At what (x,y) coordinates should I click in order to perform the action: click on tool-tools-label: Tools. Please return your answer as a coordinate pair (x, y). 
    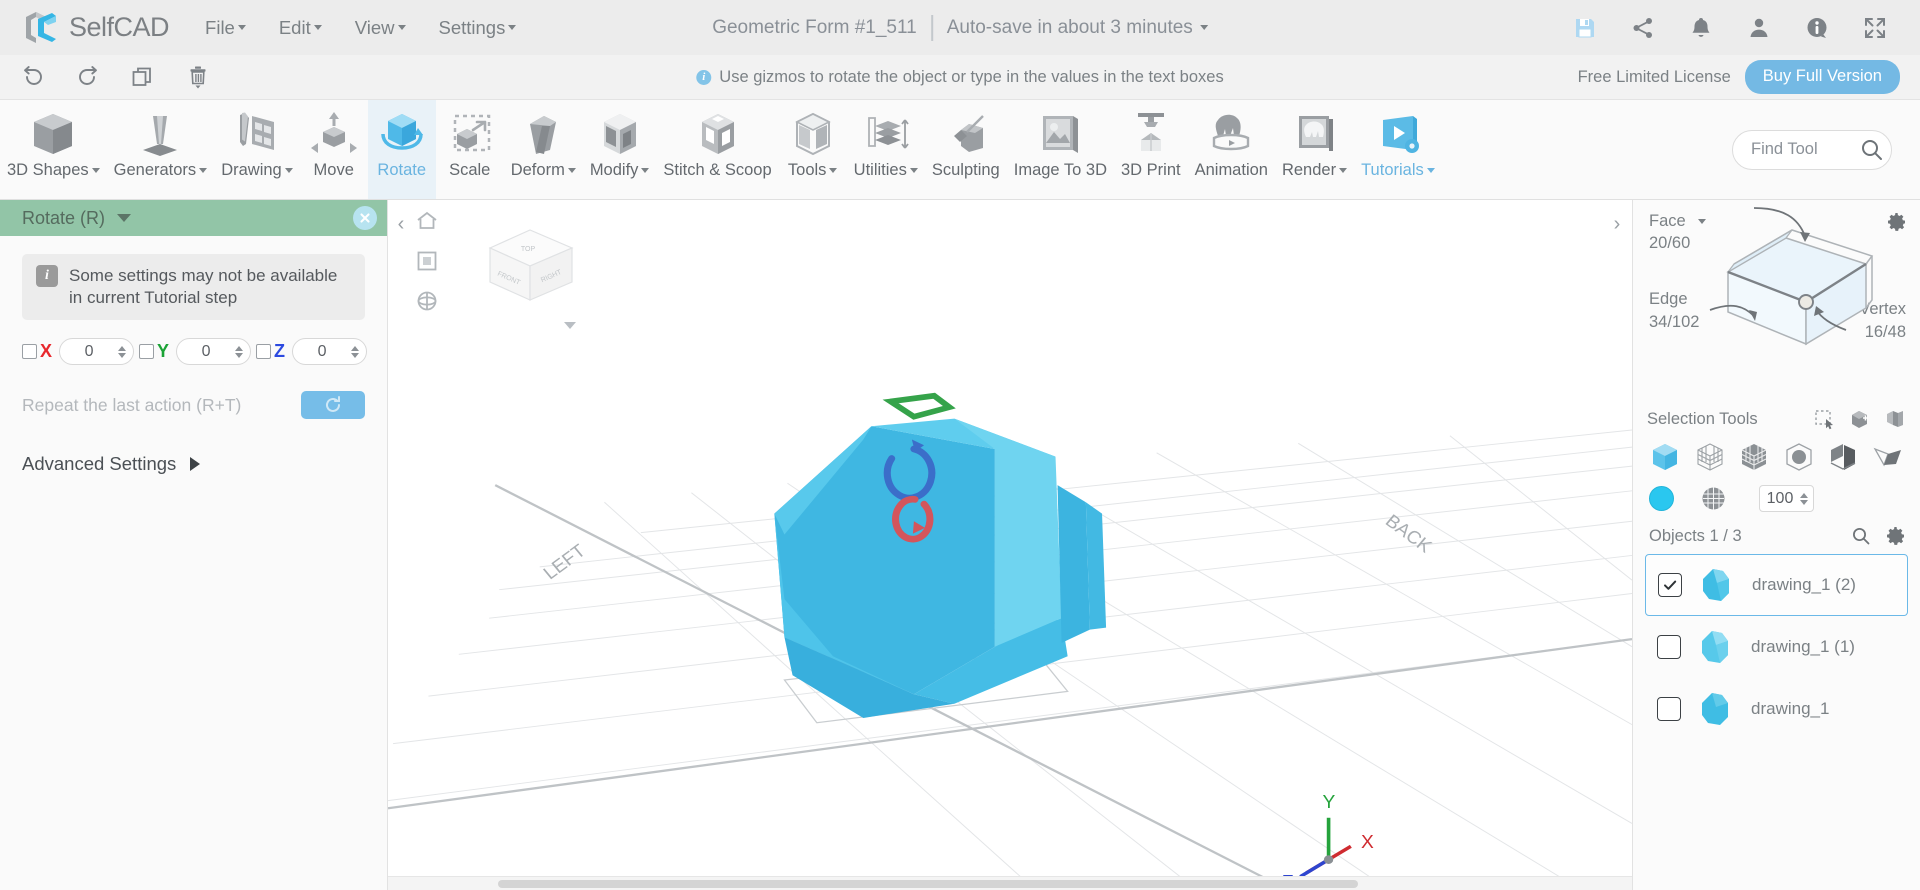
    Looking at the image, I should click on (813, 170).